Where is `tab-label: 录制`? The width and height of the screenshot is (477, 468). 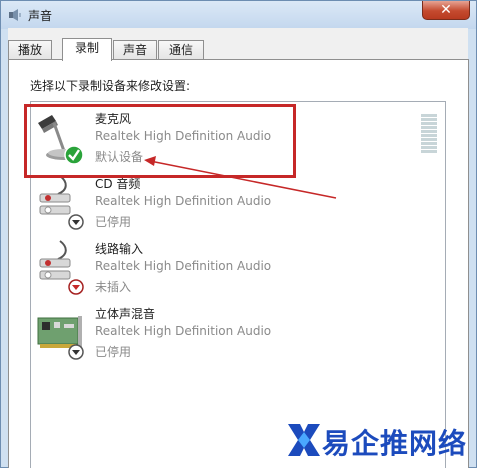
tab-label: 录制 is located at coordinates (86, 48).